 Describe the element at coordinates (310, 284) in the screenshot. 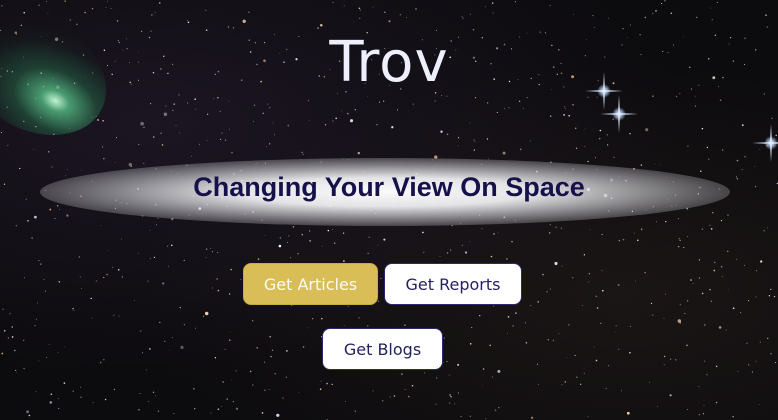

I see `get-articles-button: Get Articles` at that location.